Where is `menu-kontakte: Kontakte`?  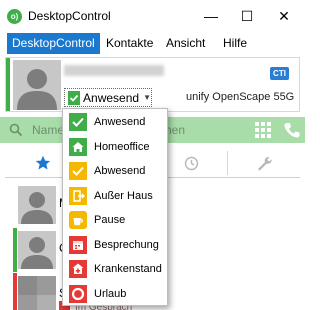
menu-kontakte: Kontakte is located at coordinates (129, 43).